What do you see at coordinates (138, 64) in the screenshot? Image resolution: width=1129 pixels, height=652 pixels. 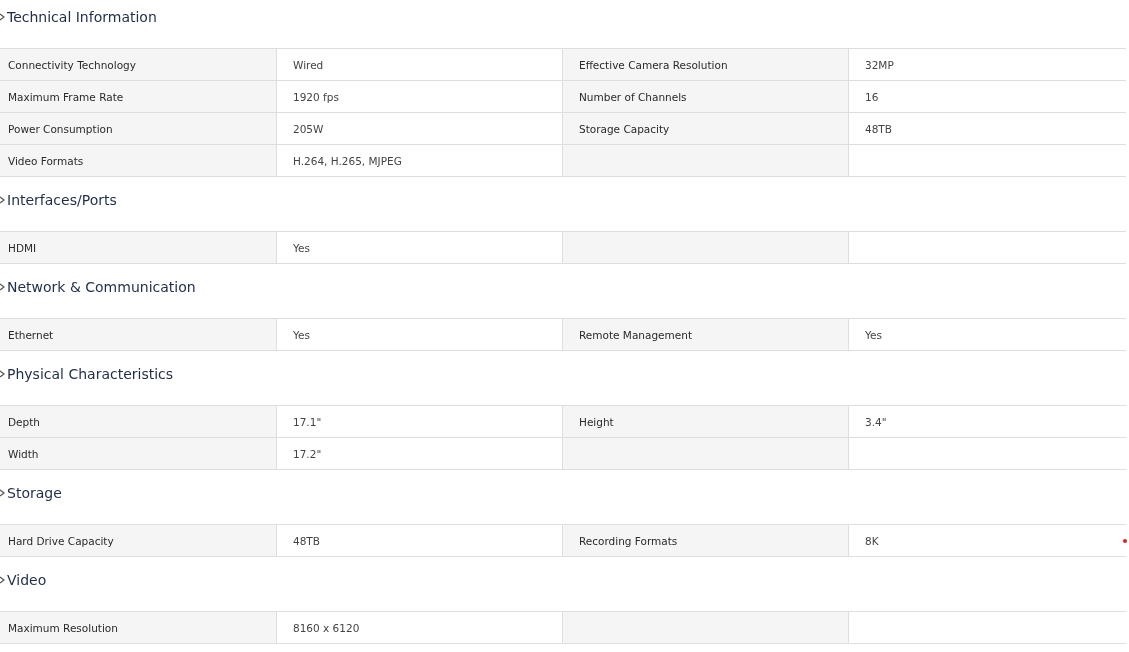 I see `spec-label-cell: Connectivity Technology` at bounding box center [138, 64].